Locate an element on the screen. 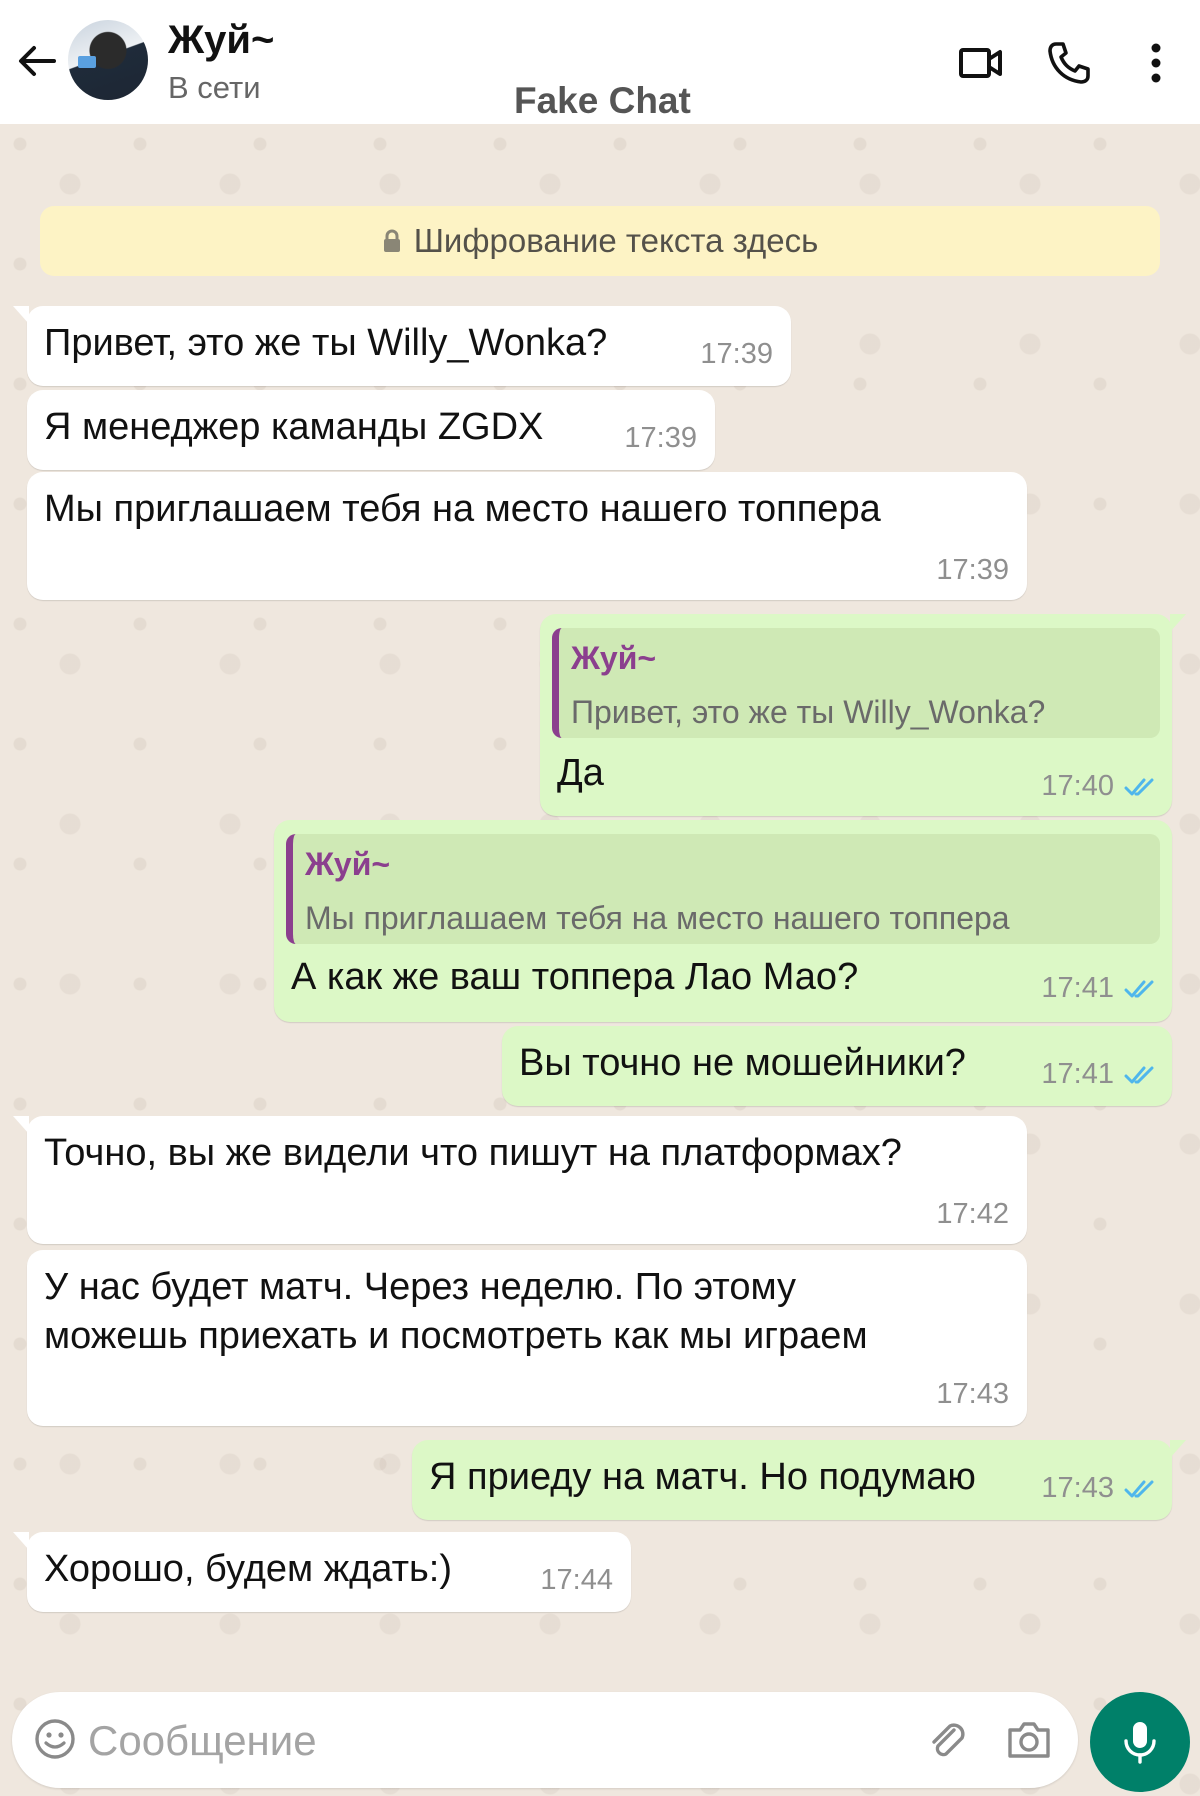 This screenshot has width=1200, height=1796. message-text: А как же ваш топпера Лао Мао? is located at coordinates (575, 977).